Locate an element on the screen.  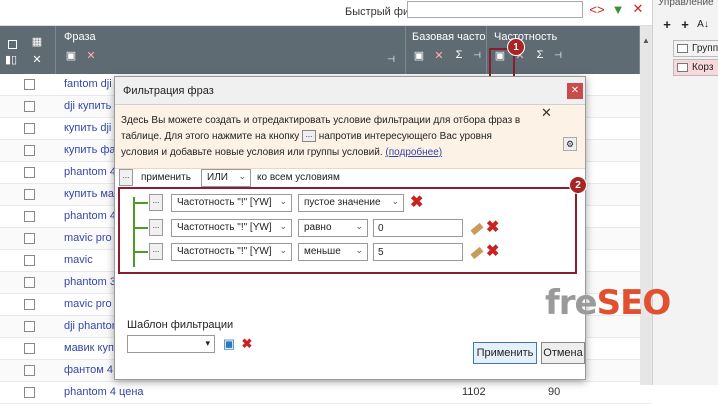
operator-select: меньше ⌄ is located at coordinates (333, 252).